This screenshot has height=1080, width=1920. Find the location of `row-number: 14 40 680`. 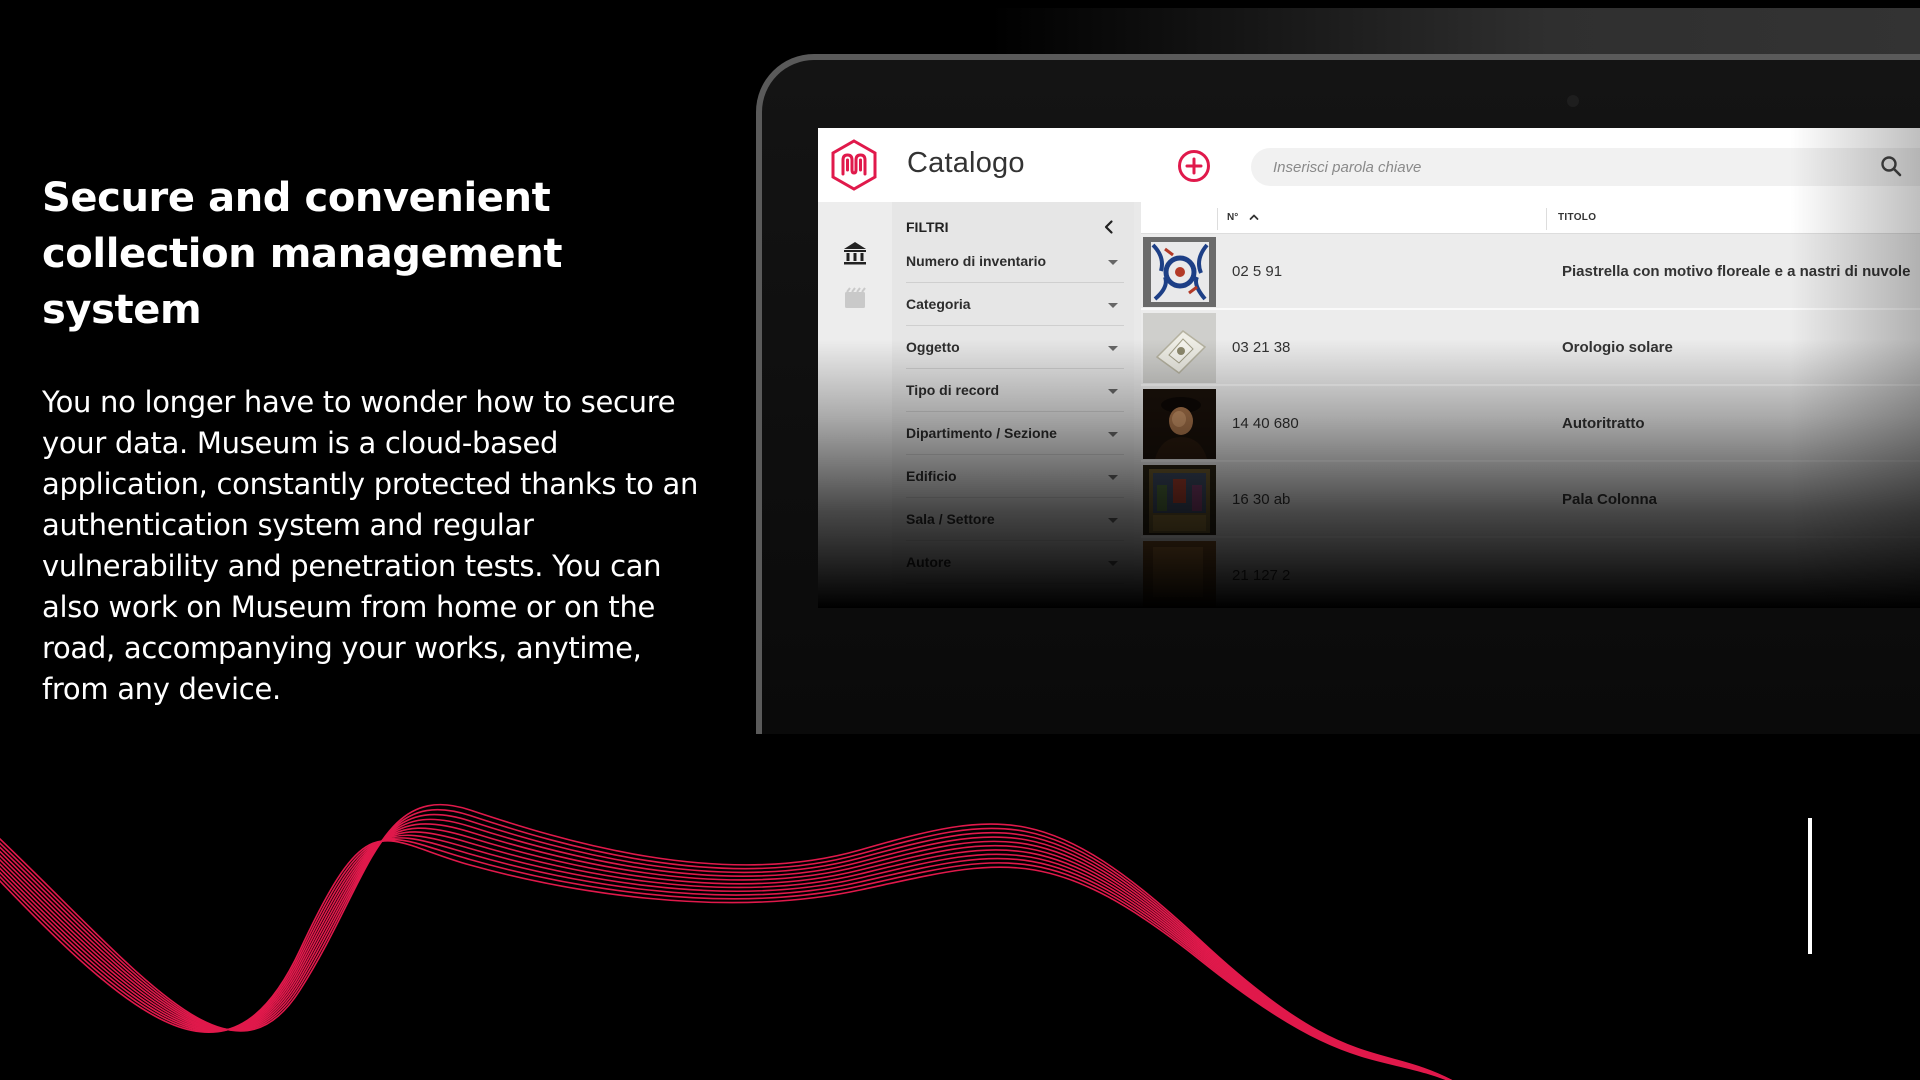

row-number: 14 40 680 is located at coordinates (1265, 423).